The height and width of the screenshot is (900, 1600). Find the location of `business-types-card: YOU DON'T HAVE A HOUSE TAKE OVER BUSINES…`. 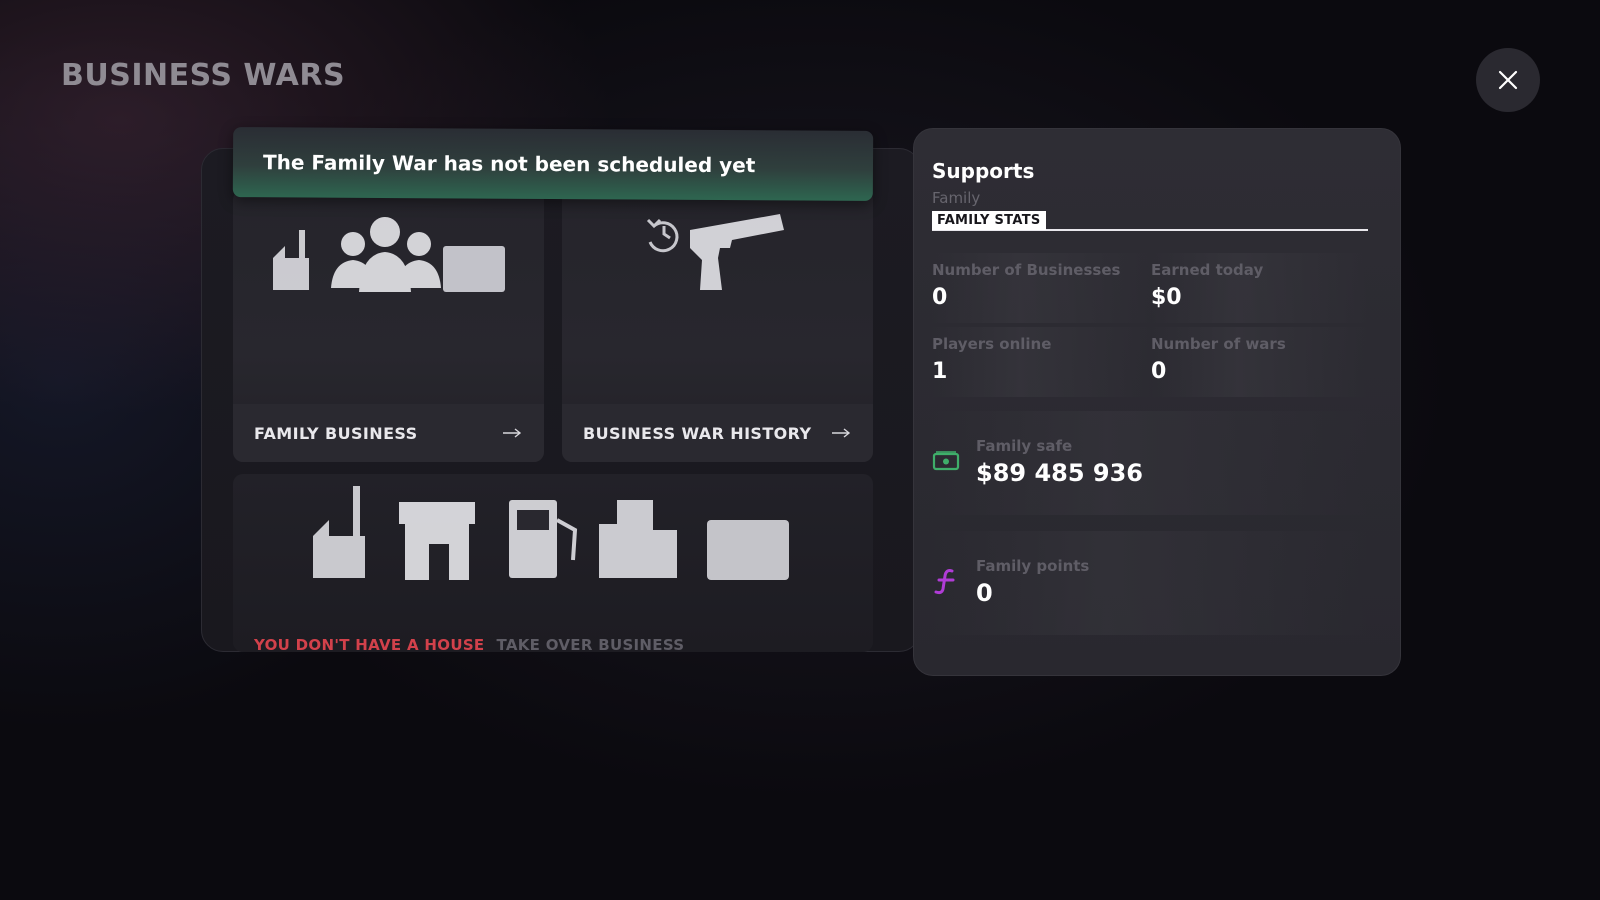

business-types-card: YOU DON'T HAVE A HOUSE TAKE OVER BUSINES… is located at coordinates (553, 563).